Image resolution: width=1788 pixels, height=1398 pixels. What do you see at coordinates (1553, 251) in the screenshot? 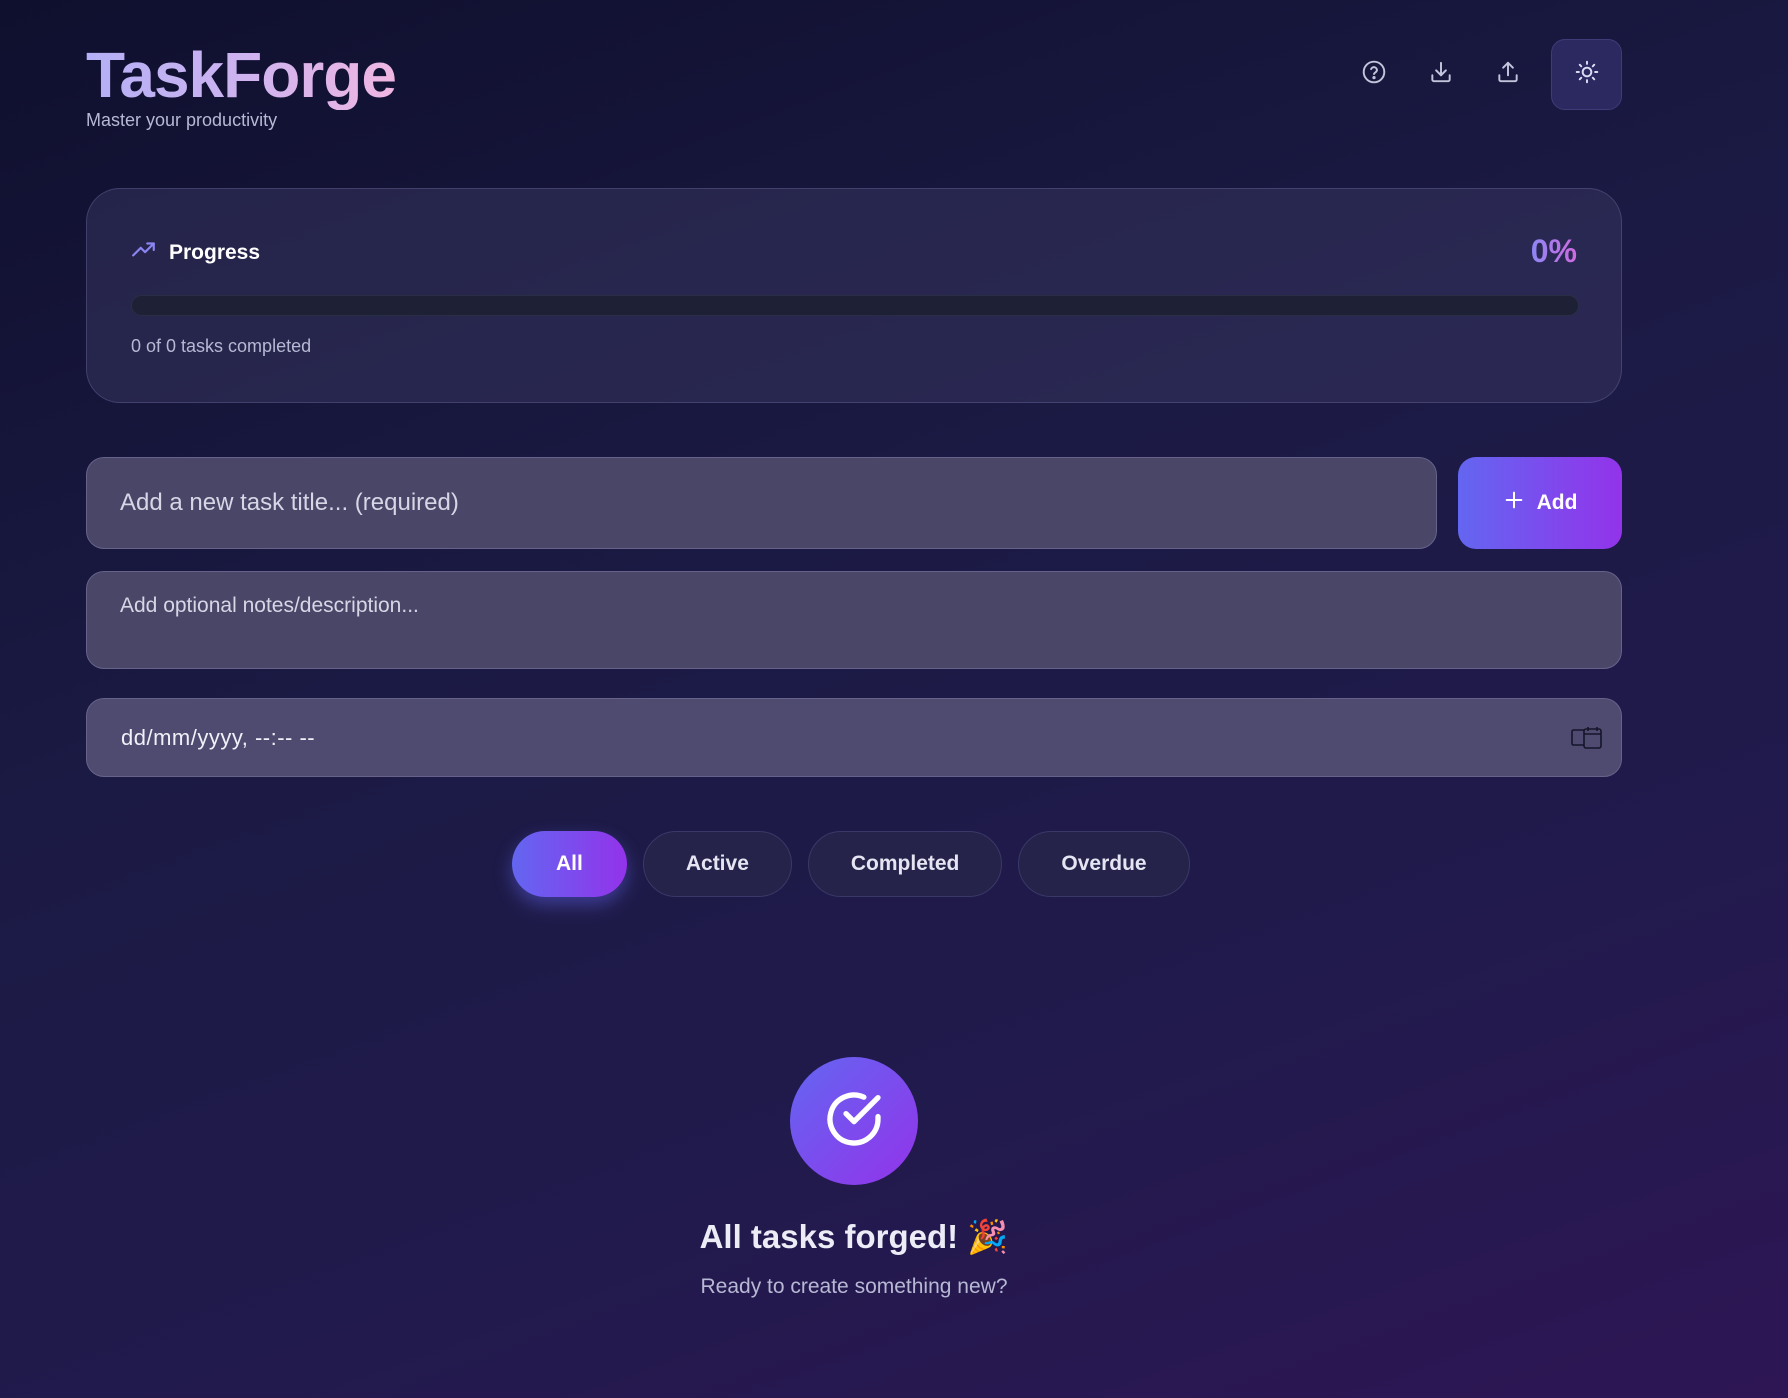
I see `progress-percent: 0%` at bounding box center [1553, 251].